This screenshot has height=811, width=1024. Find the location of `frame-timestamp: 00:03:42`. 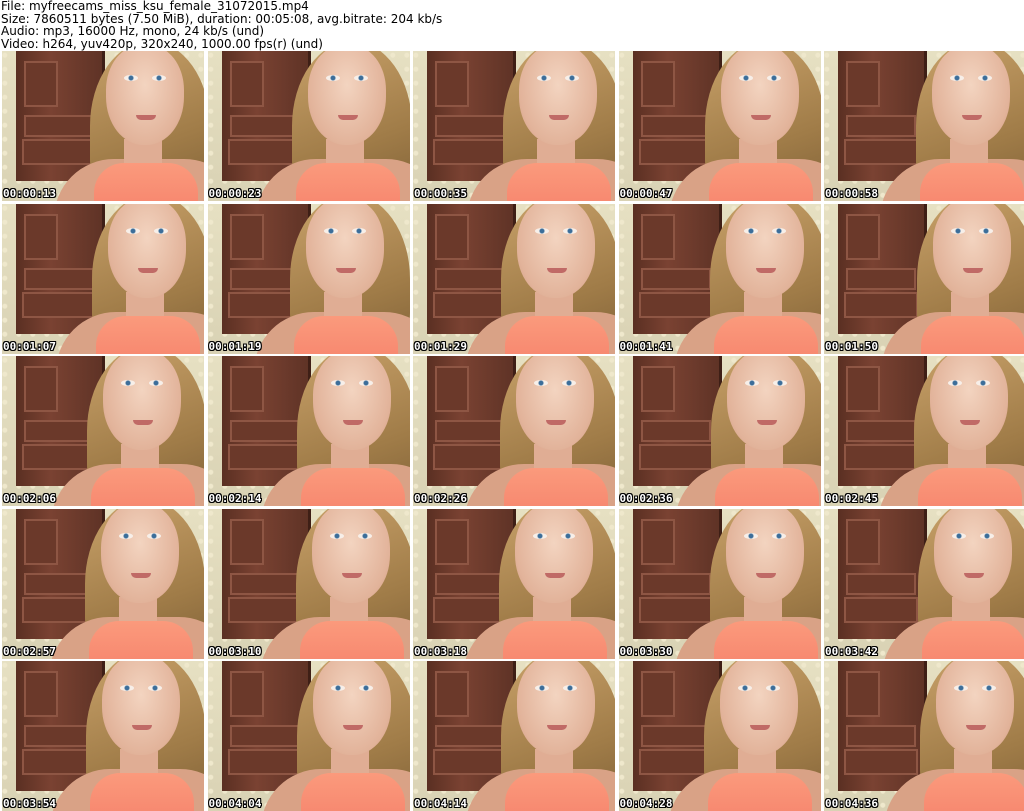

frame-timestamp: 00:03:42 is located at coordinates (851, 651).